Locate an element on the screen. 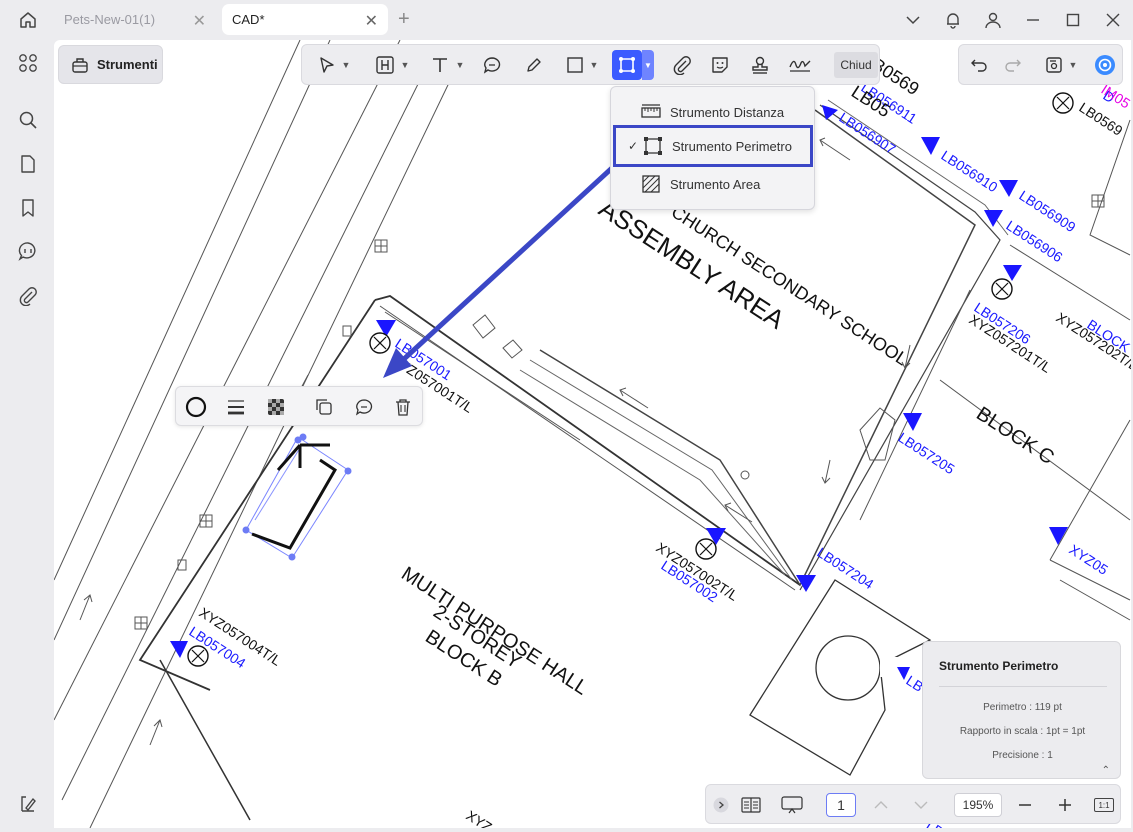 The width and height of the screenshot is (1133, 832). attachment-icon is located at coordinates (28, 296).